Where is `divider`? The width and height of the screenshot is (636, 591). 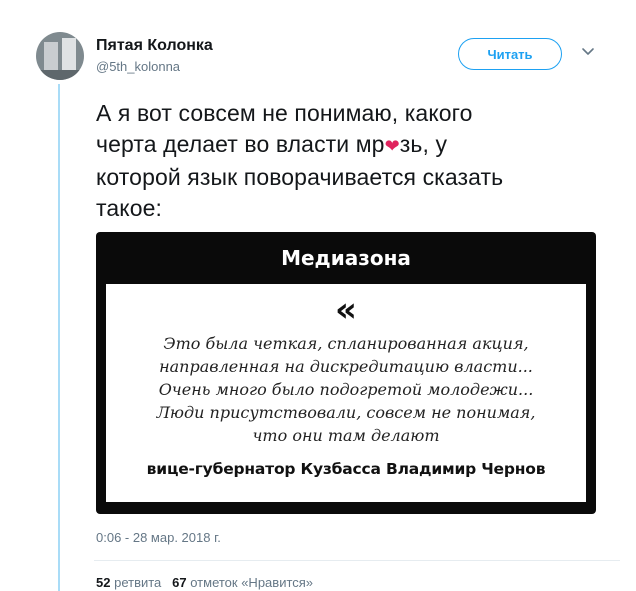 divider is located at coordinates (357, 560).